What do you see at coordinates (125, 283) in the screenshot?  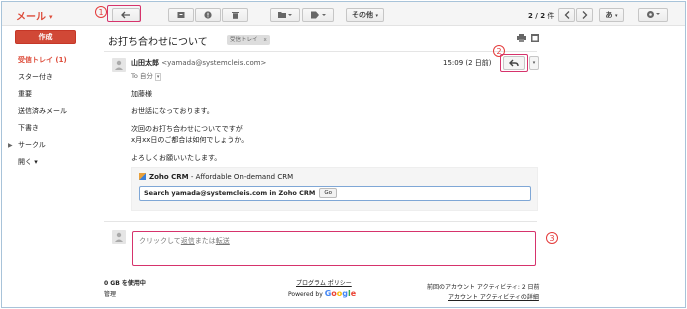 I see `storage-usage: 0 GB を使用中` at bounding box center [125, 283].